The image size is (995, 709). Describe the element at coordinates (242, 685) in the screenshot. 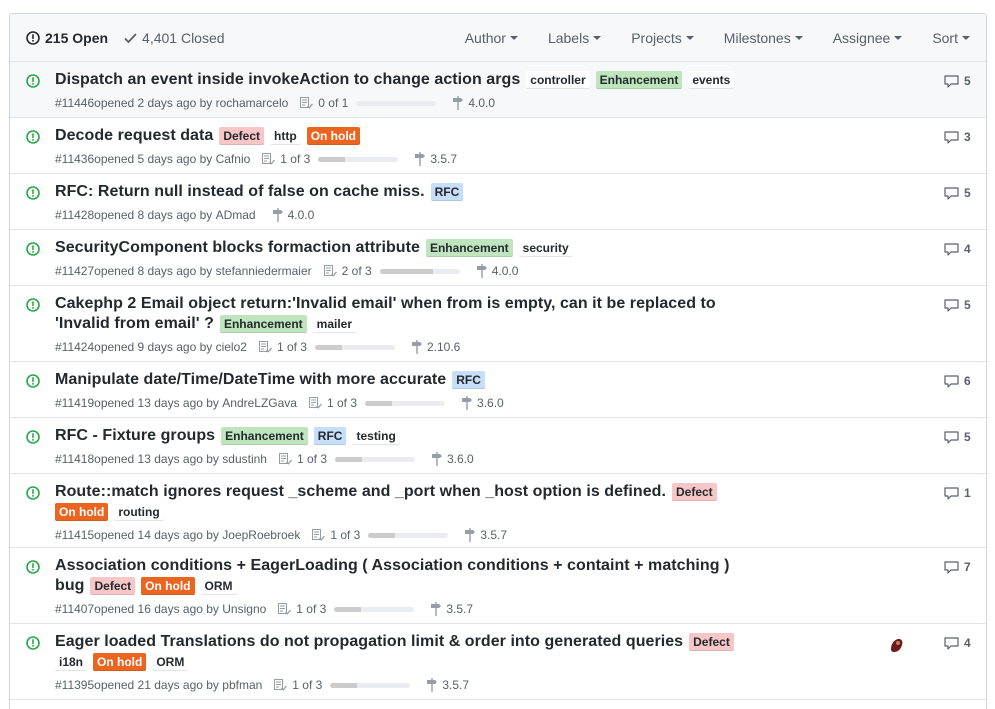

I see `issue-author-link: pbfman` at that location.